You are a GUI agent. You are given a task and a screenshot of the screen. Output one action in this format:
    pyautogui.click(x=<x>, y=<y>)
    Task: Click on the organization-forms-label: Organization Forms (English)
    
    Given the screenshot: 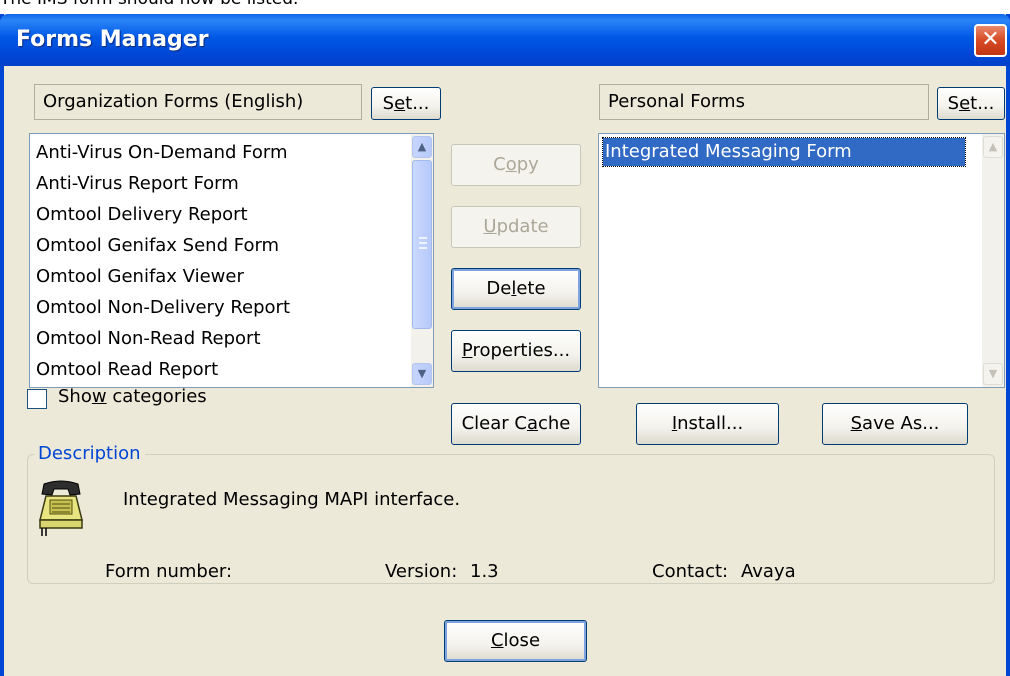 What is the action you would take?
    pyautogui.click(x=198, y=102)
    